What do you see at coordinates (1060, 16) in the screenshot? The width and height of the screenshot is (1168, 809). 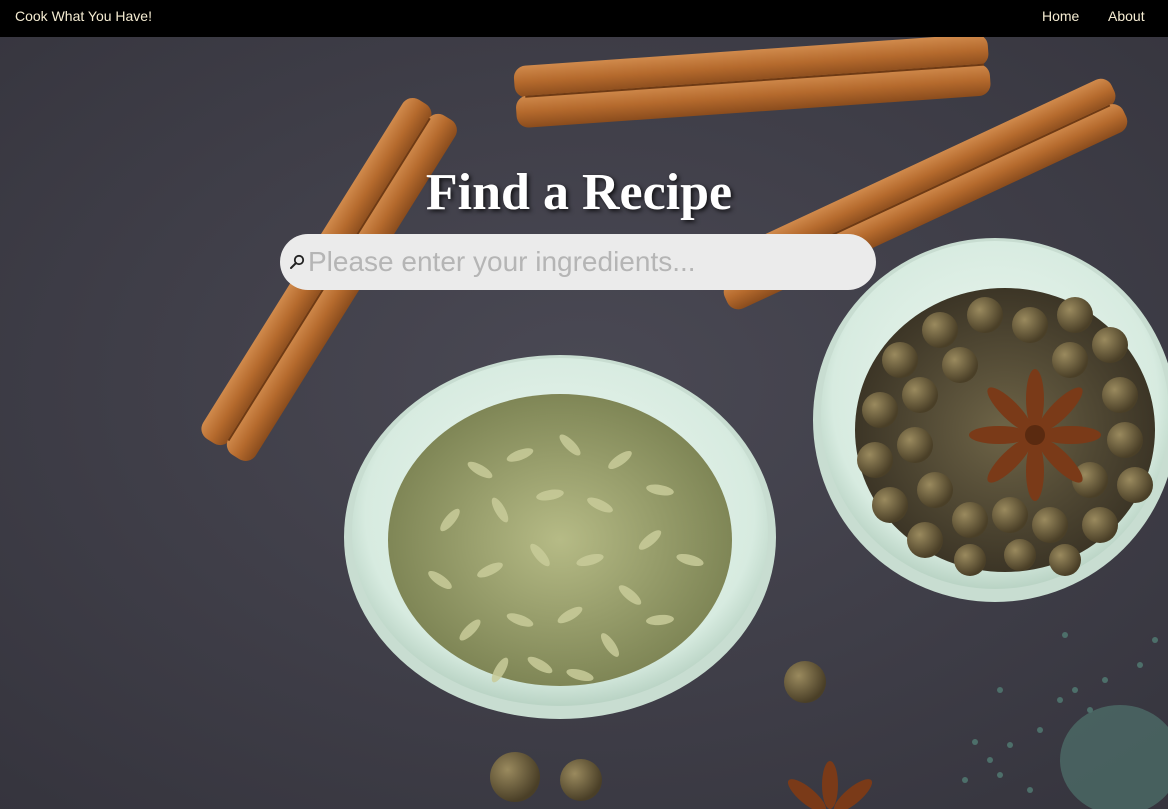 I see `nav-link-home: Home` at bounding box center [1060, 16].